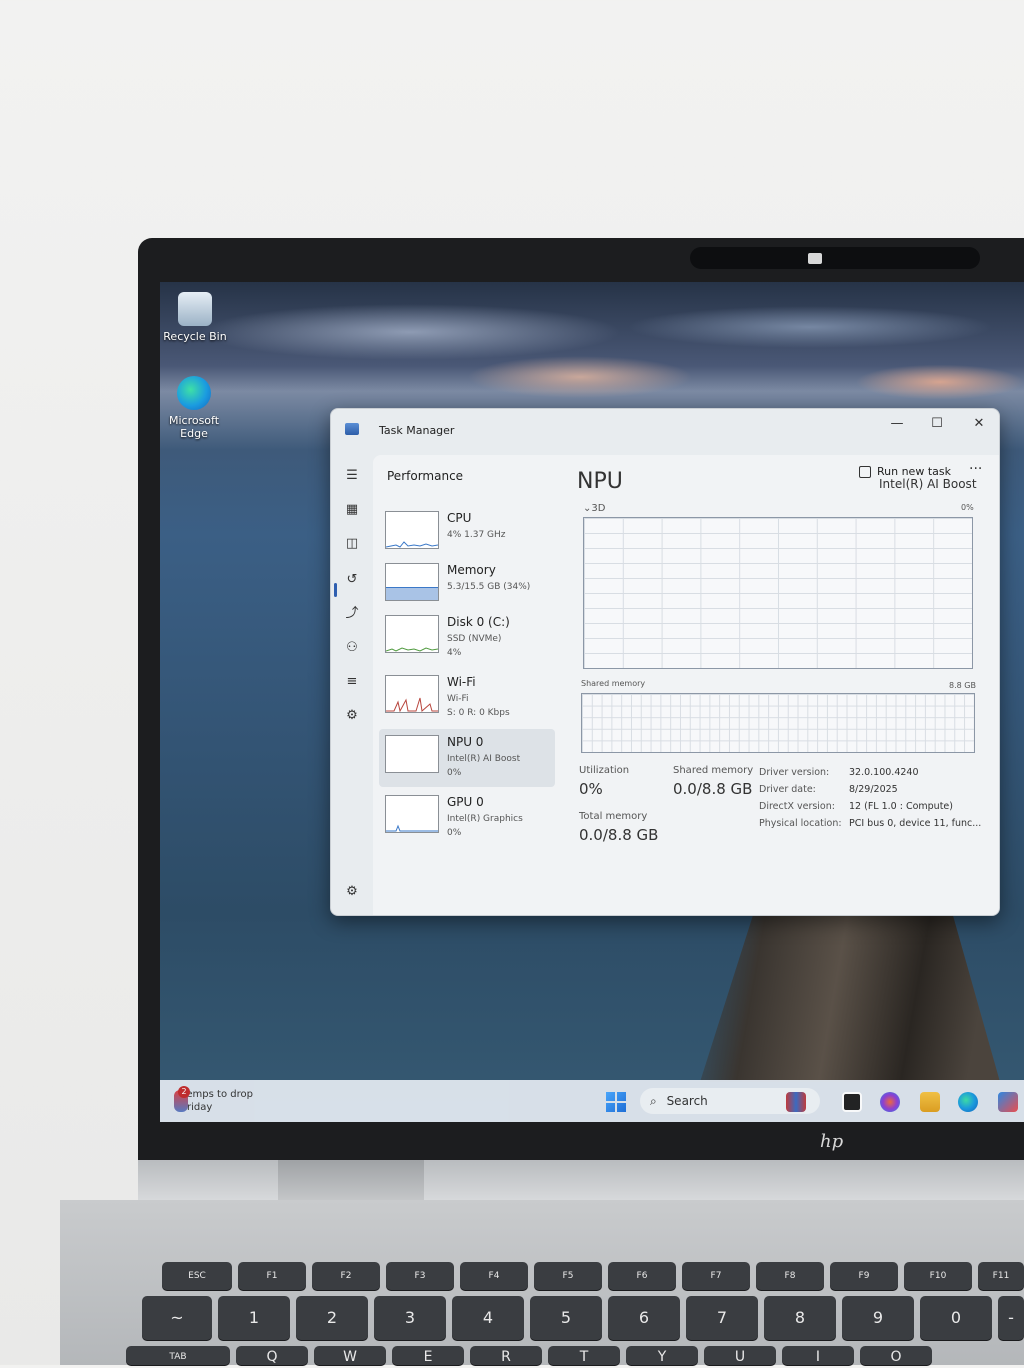 This screenshot has width=1024, height=1368. I want to click on key-6: 6, so click(644, 1318).